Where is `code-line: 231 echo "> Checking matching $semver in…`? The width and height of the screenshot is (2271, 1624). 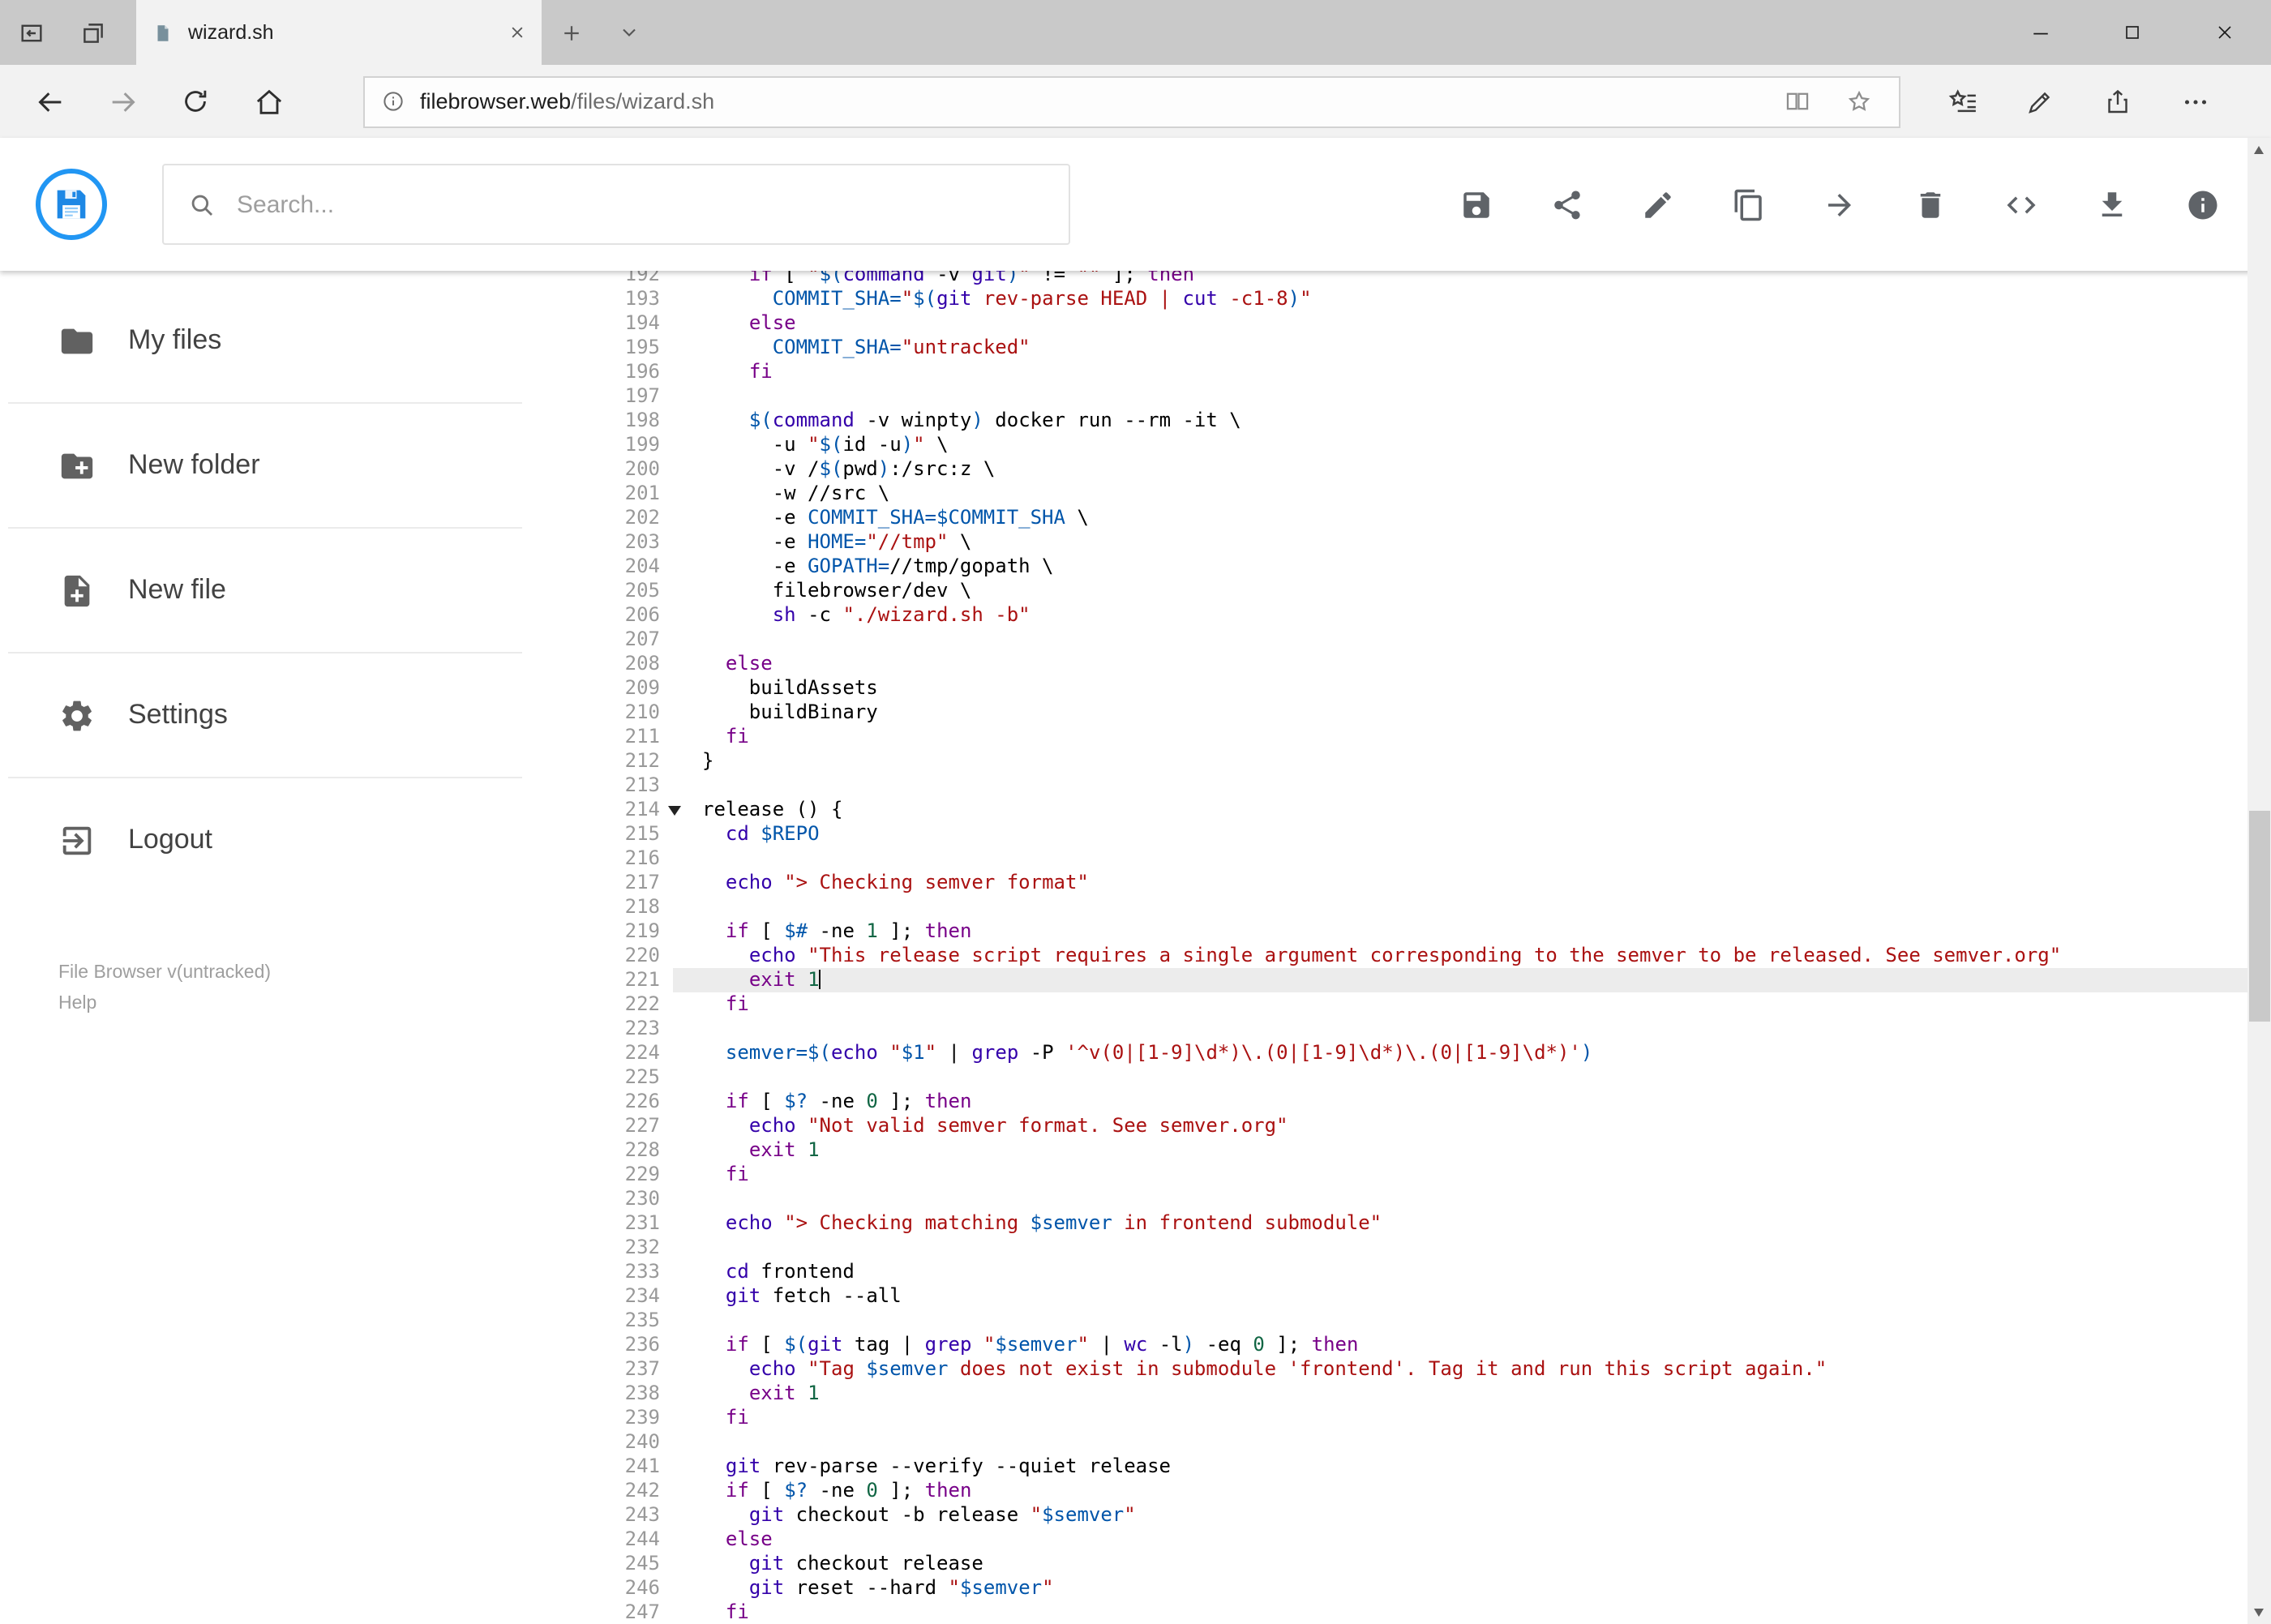 code-line: 231 echo "> Checking matching $semver in… is located at coordinates (1391, 1223).